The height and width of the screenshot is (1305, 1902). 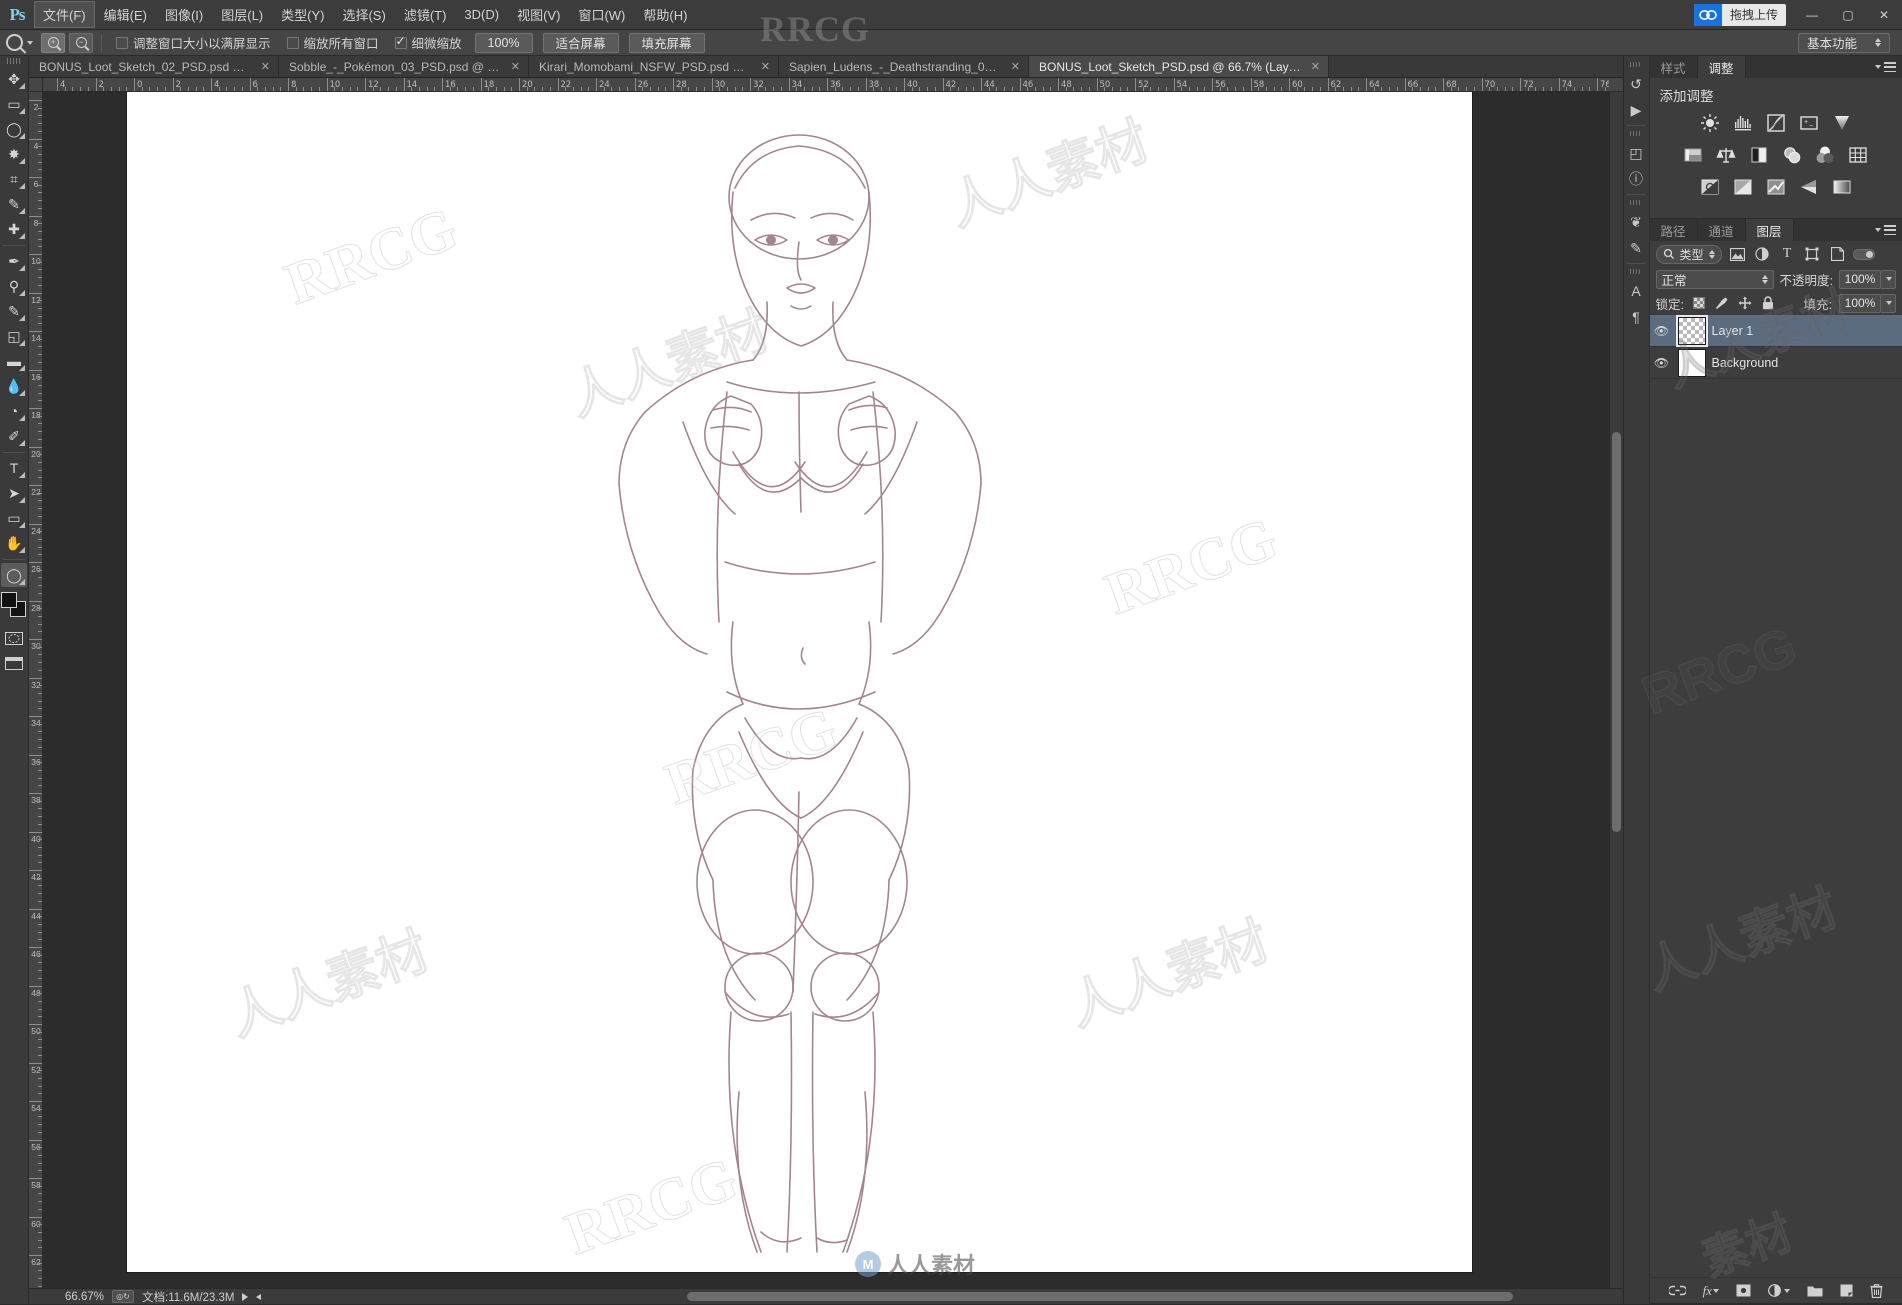 I want to click on move-tool: ✥, so click(x=14, y=79).